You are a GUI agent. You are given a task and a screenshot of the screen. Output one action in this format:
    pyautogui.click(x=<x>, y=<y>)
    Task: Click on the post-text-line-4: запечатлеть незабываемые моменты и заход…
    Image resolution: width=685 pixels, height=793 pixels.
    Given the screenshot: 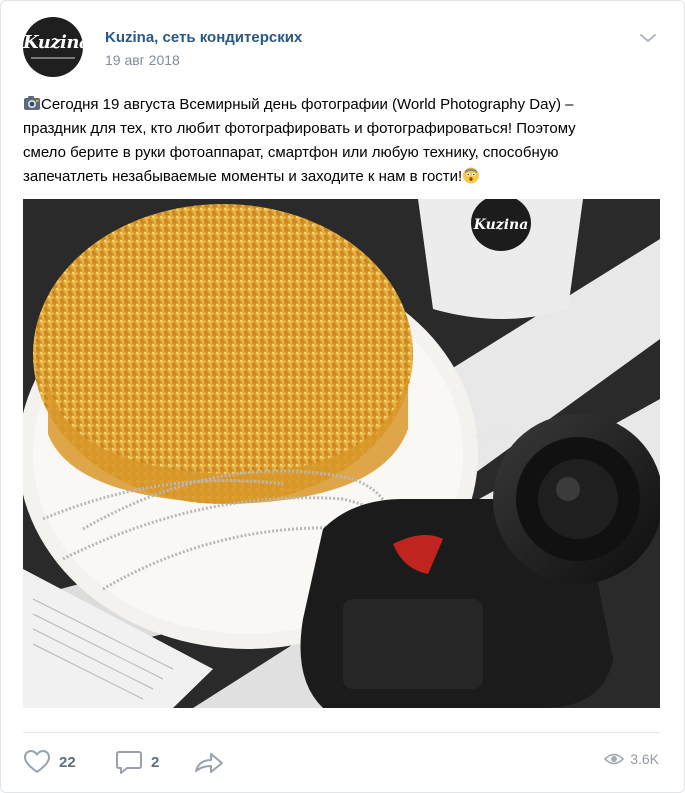 What is the action you would take?
    pyautogui.click(x=243, y=176)
    